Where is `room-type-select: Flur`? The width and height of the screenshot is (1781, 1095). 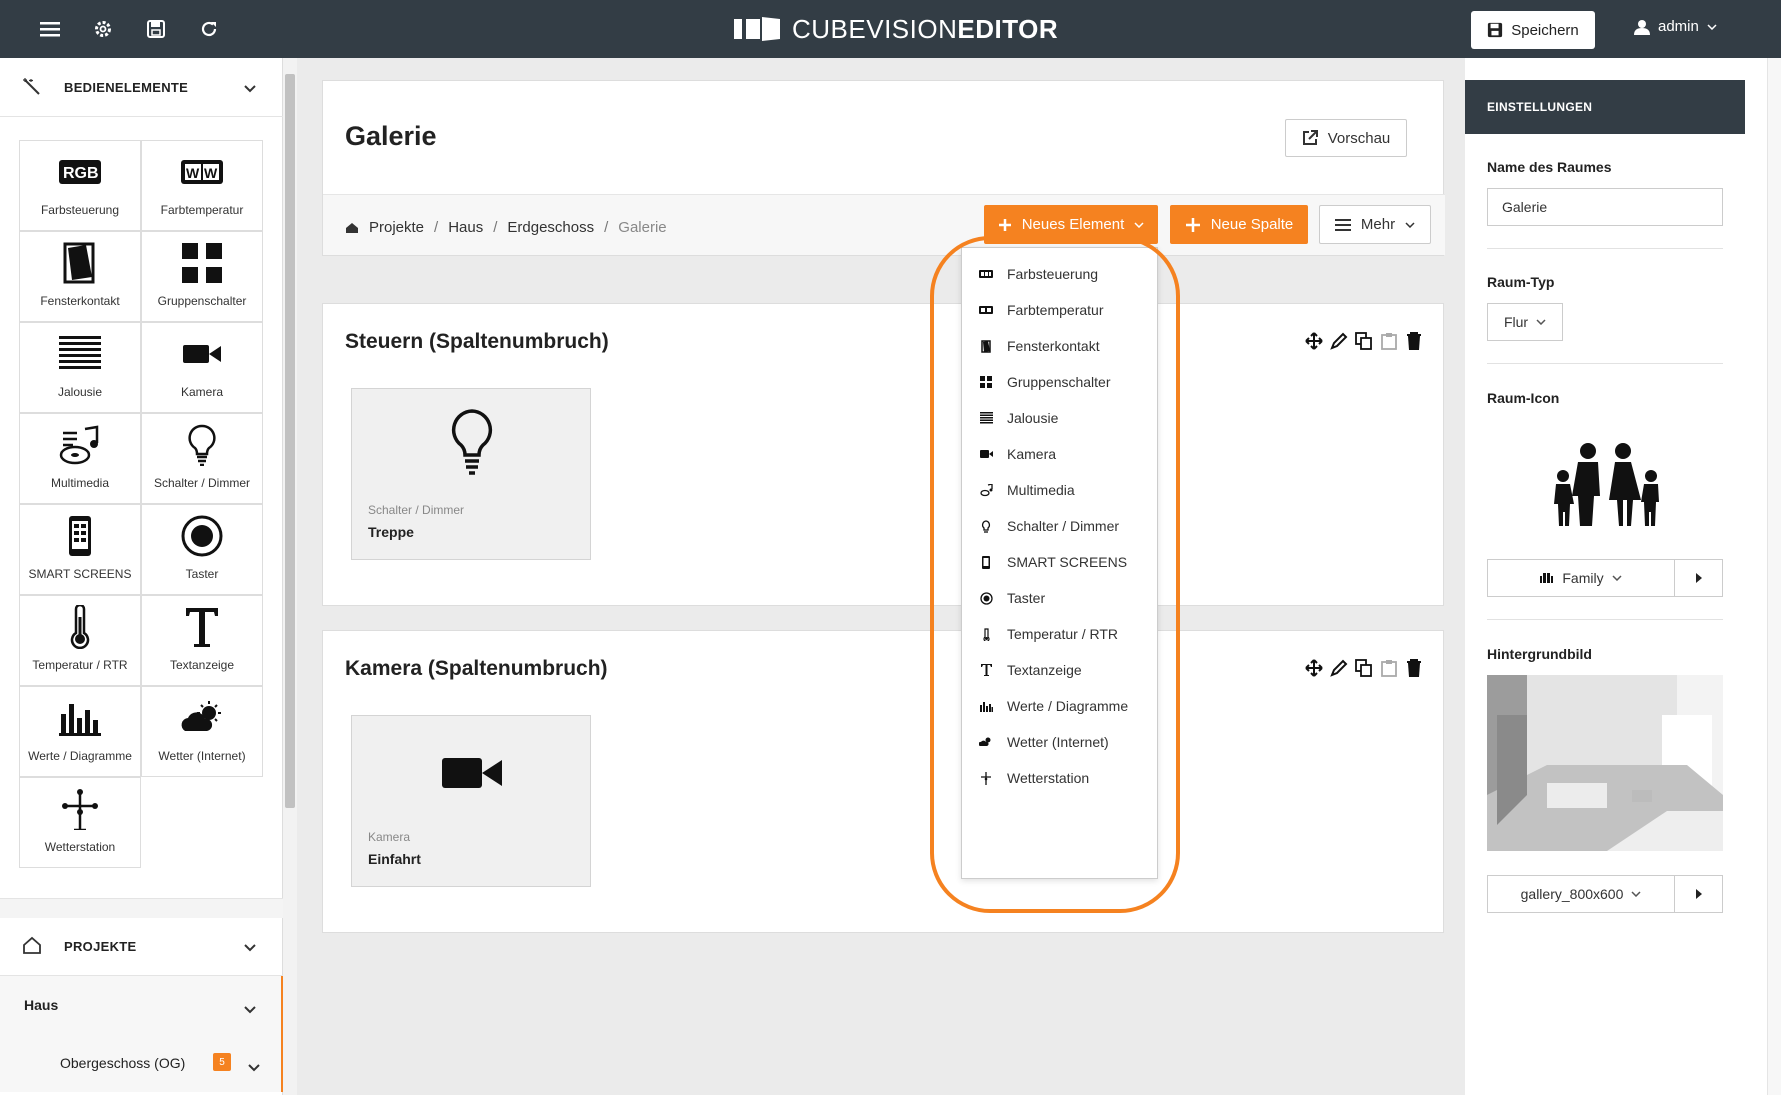
room-type-select: Flur is located at coordinates (1525, 322).